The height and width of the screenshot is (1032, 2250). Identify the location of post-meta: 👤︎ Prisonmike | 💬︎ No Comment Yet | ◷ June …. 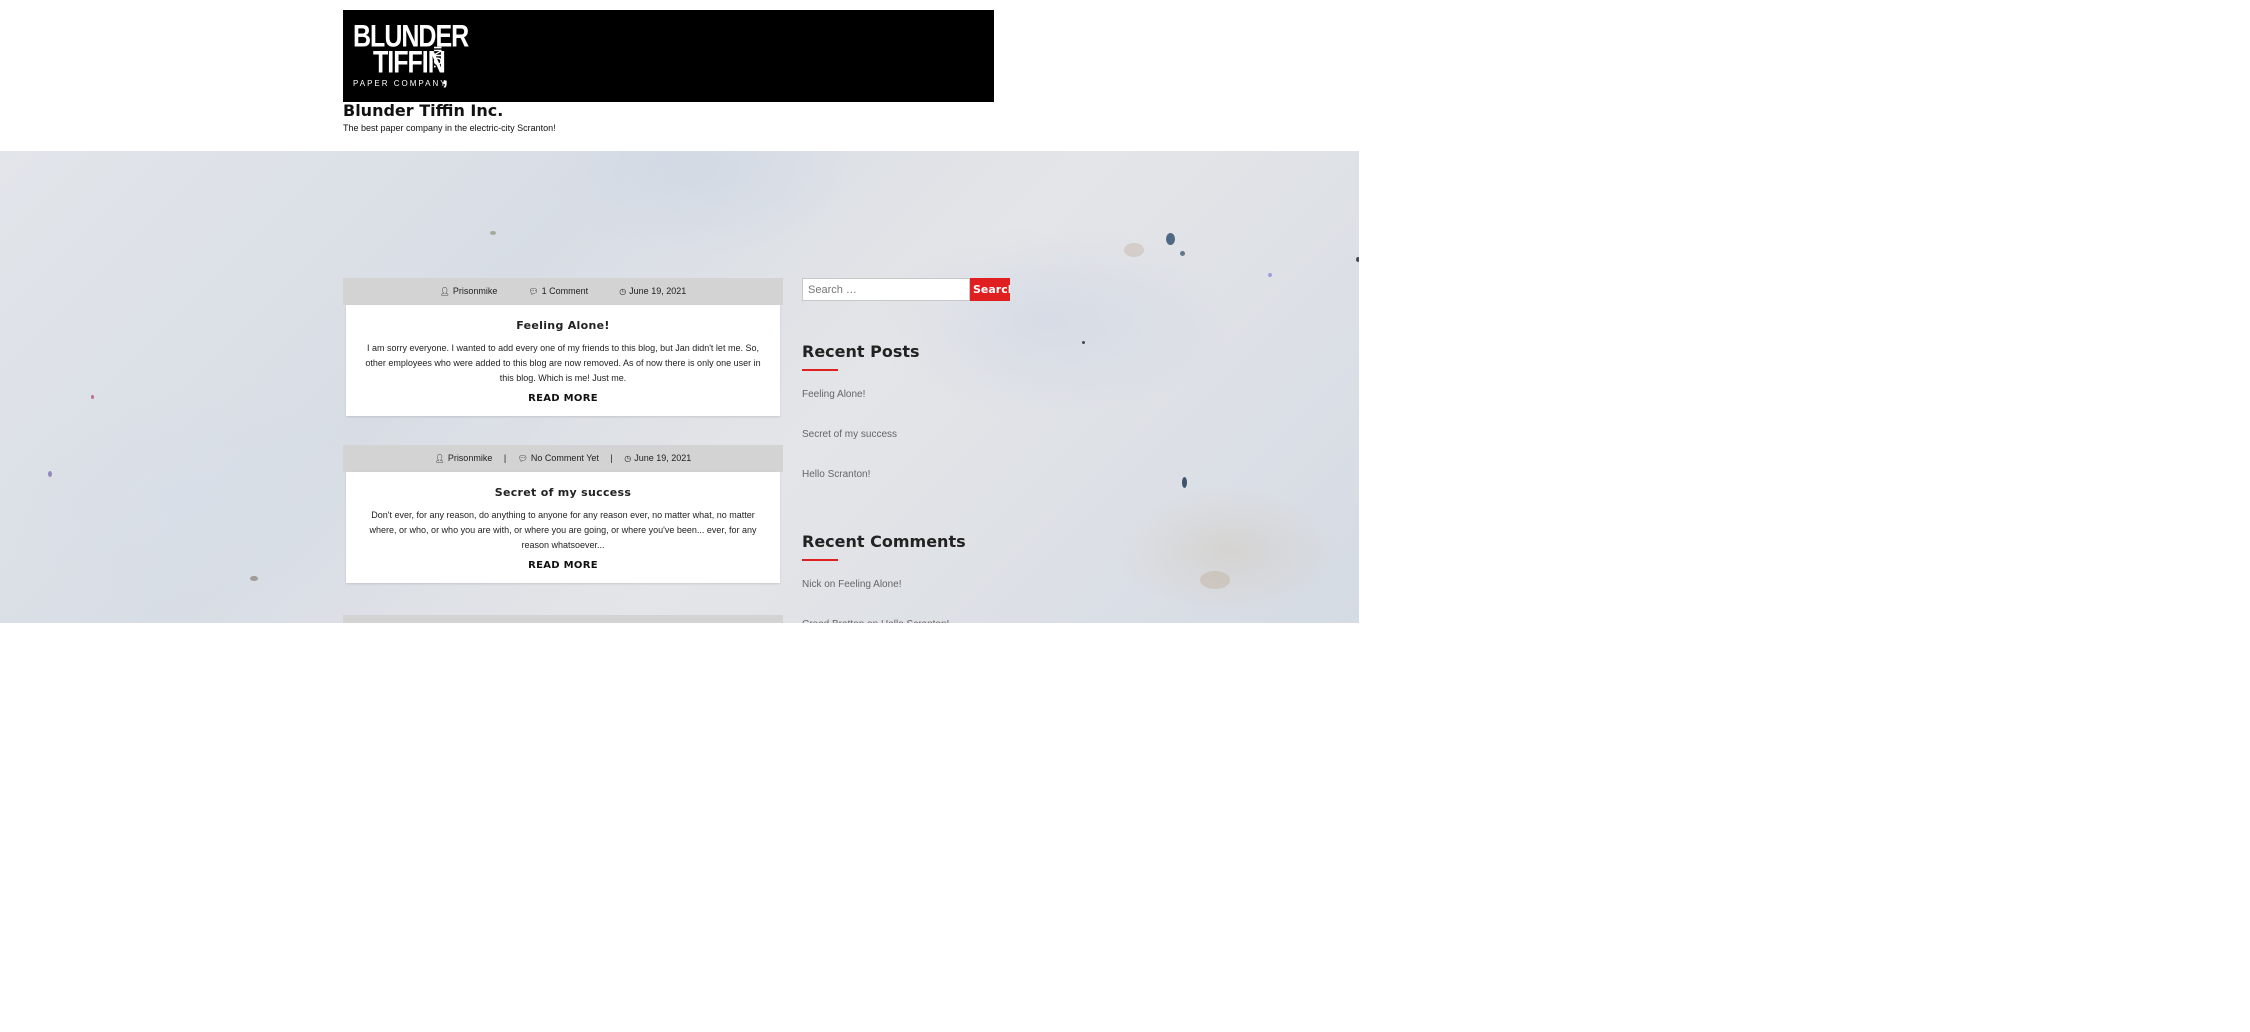
(563, 458).